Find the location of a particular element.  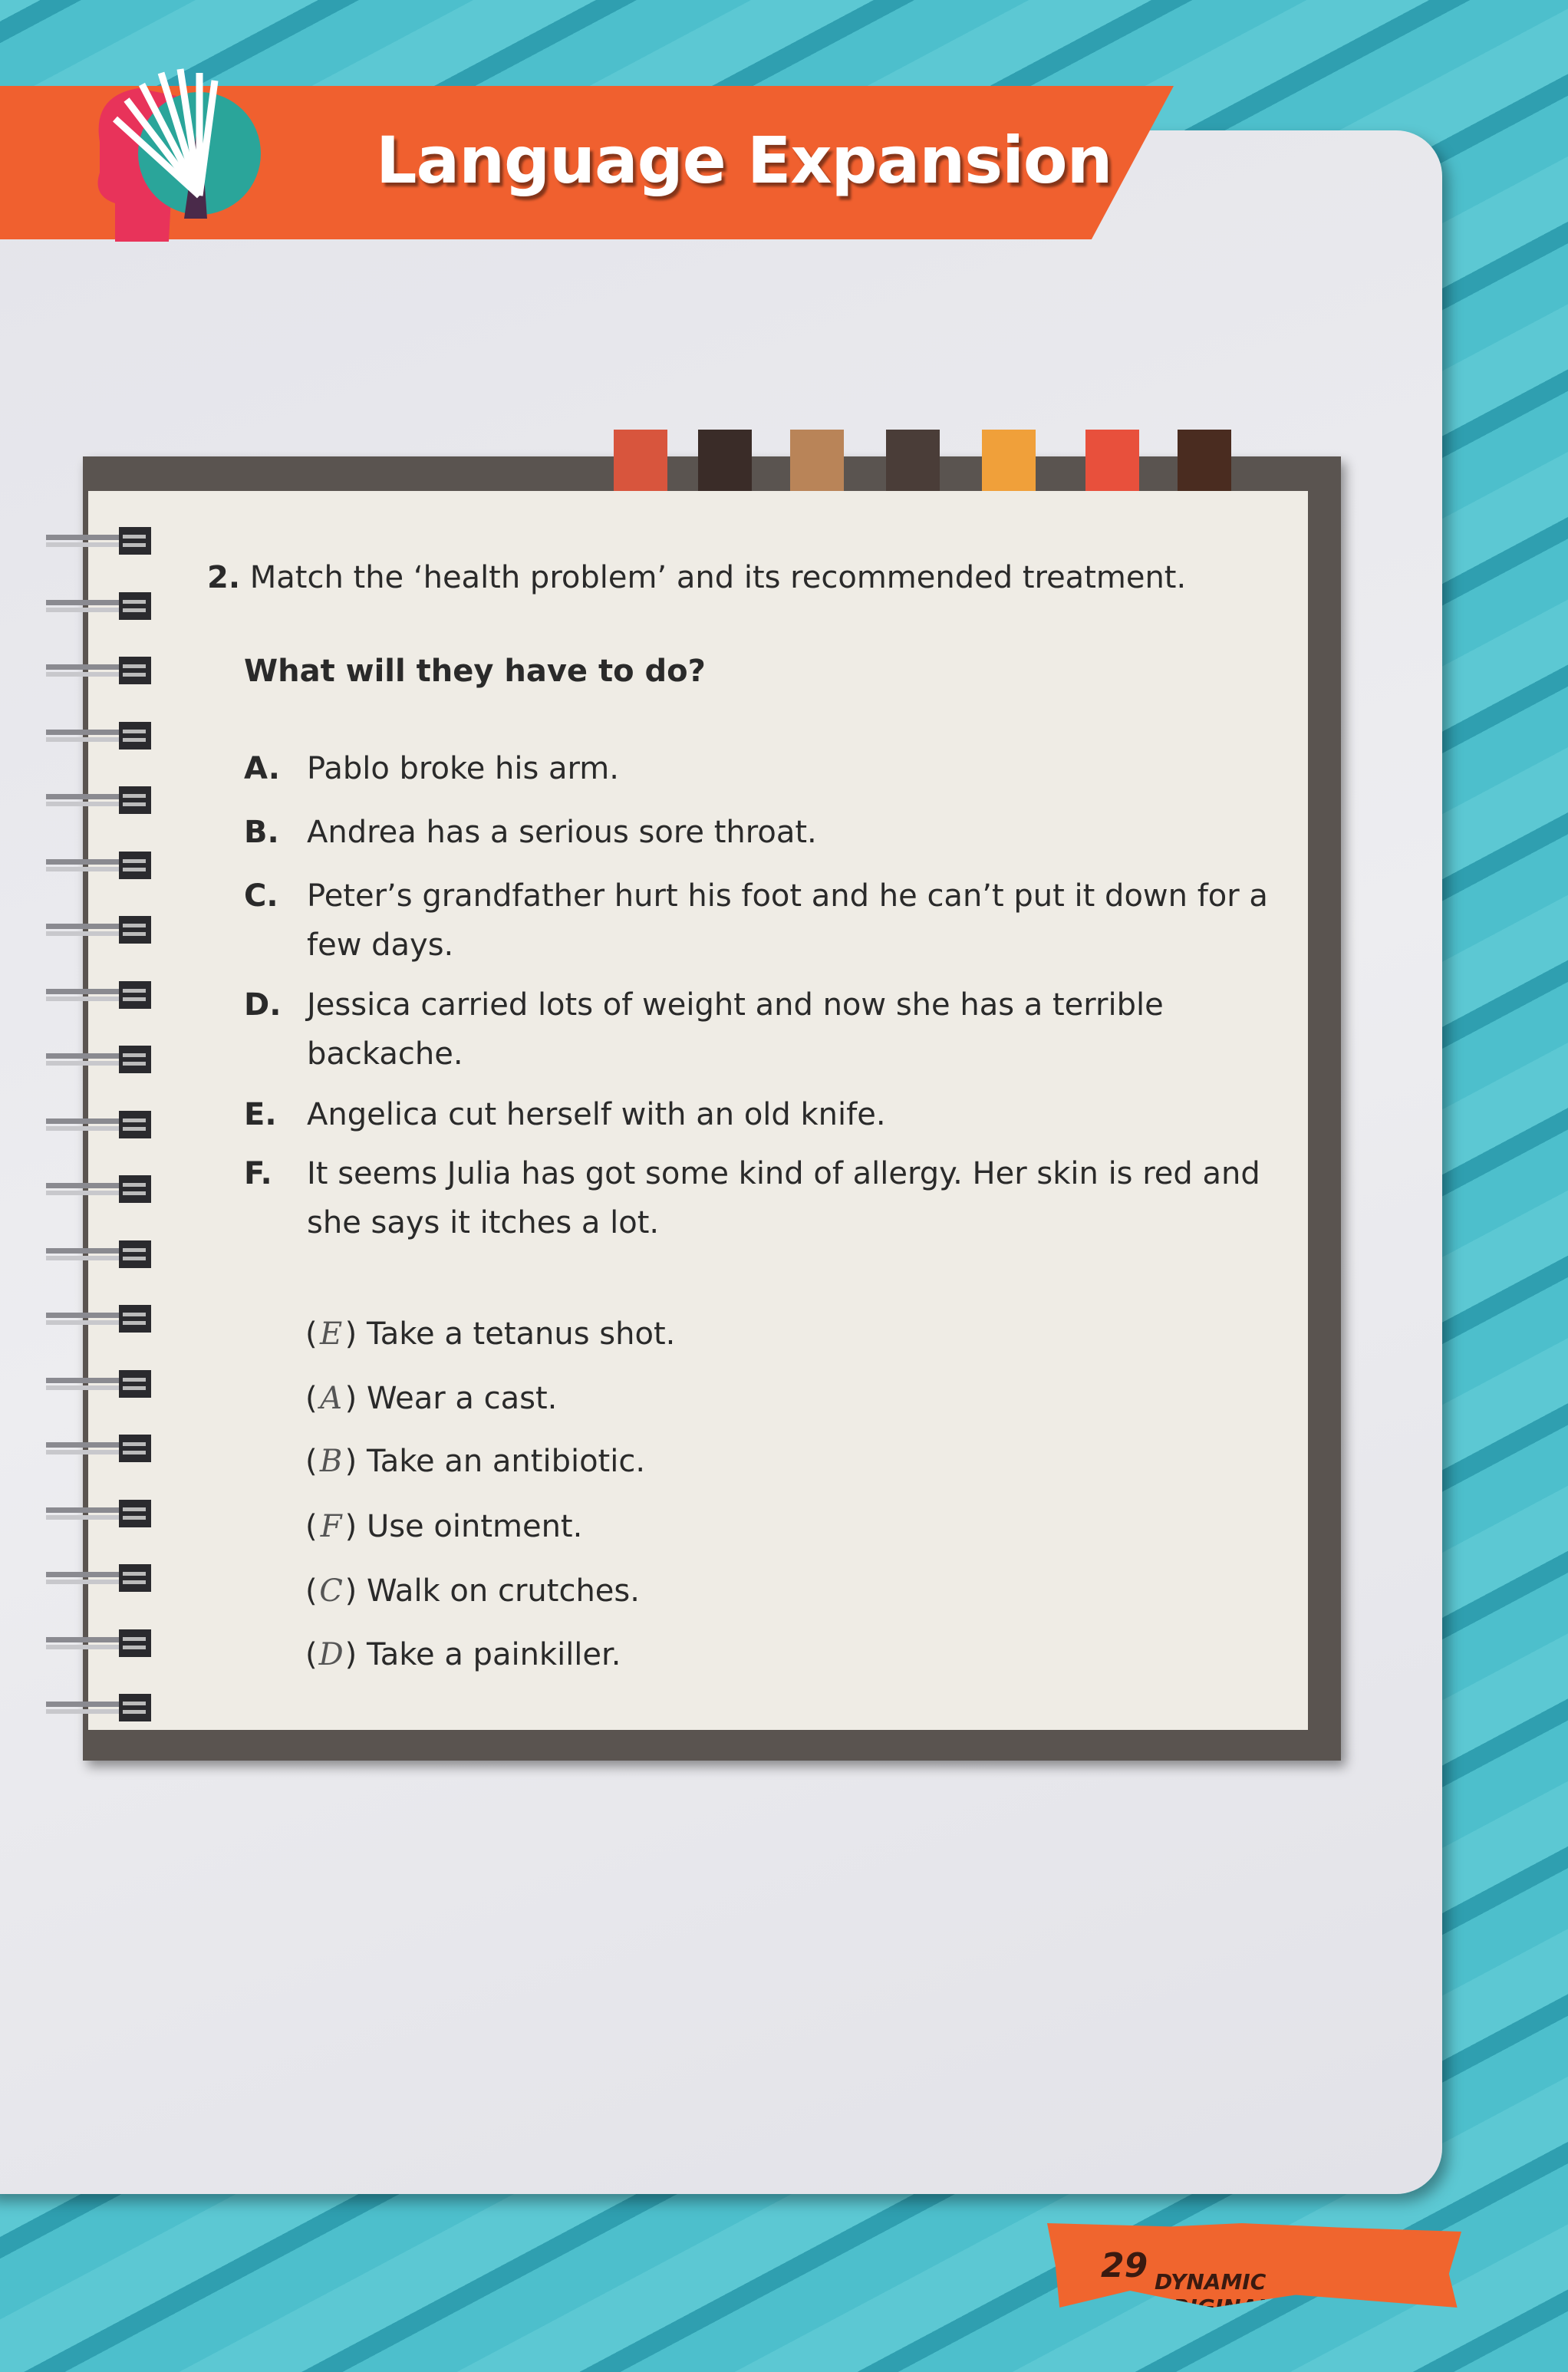

page-number: 29 is located at coordinates (1124, 2265).